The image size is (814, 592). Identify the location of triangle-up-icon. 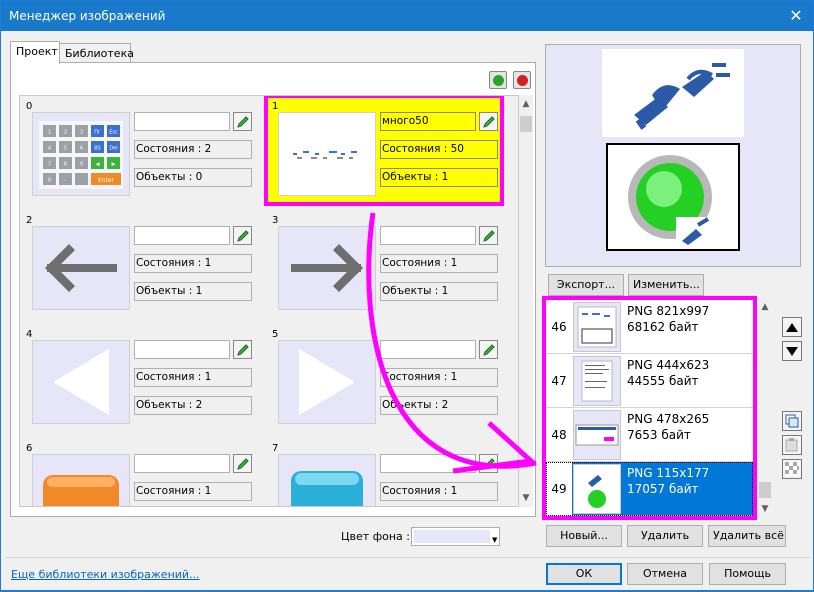
(792, 327).